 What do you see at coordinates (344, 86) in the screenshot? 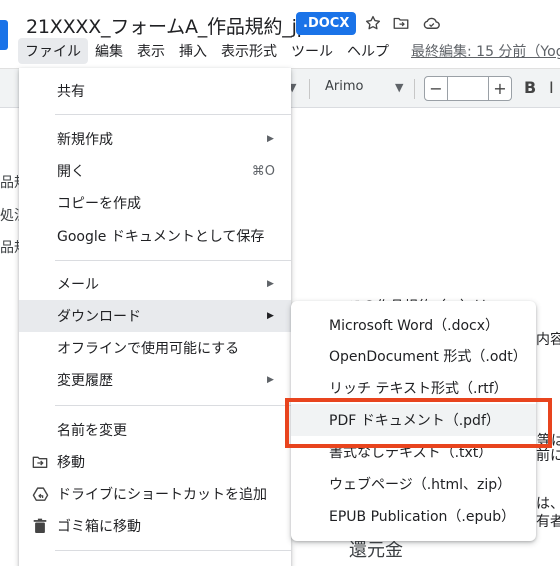
I see `font-name-dropdown: Arimo` at bounding box center [344, 86].